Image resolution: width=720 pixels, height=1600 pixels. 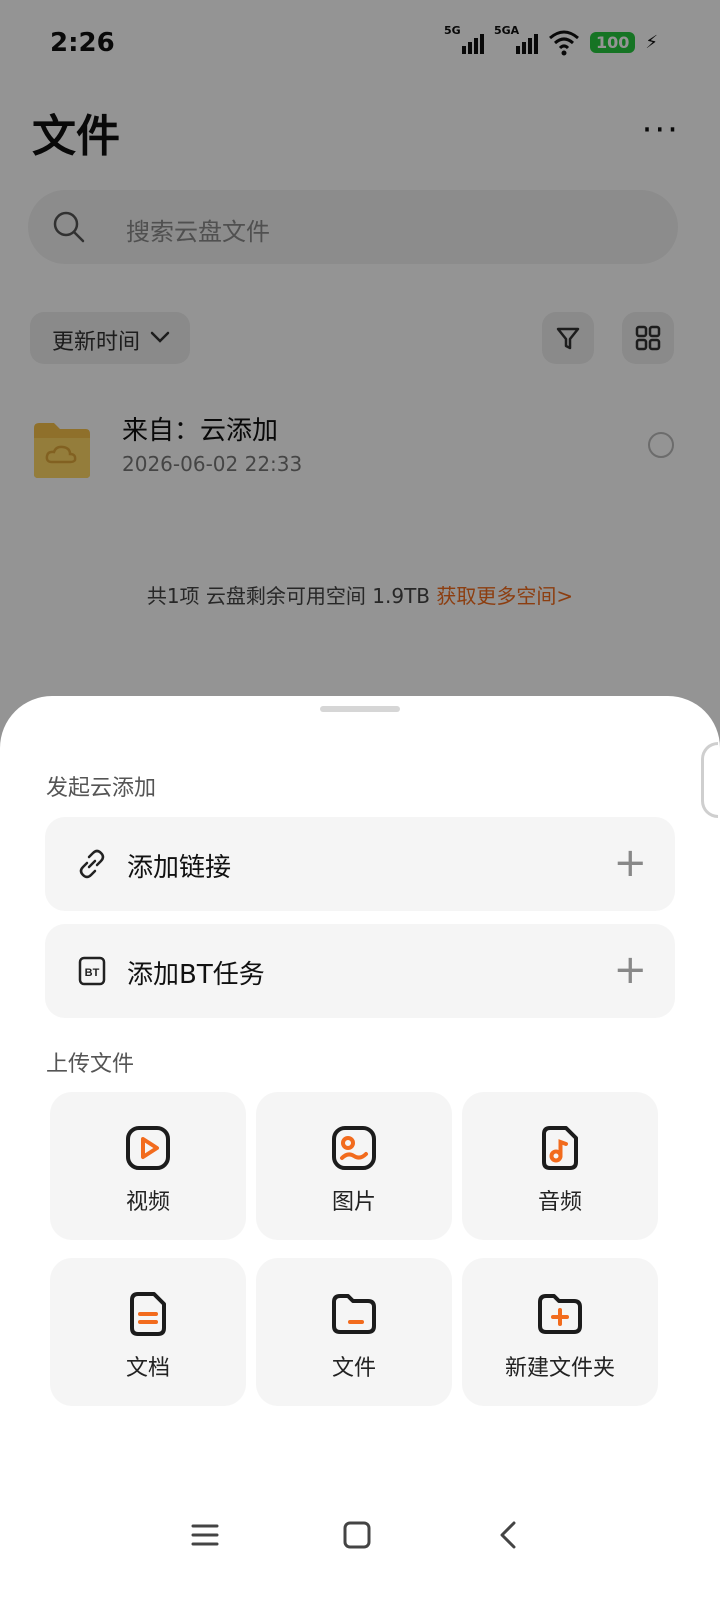 What do you see at coordinates (360, 709) in the screenshot?
I see `sheet-drag-handle` at bounding box center [360, 709].